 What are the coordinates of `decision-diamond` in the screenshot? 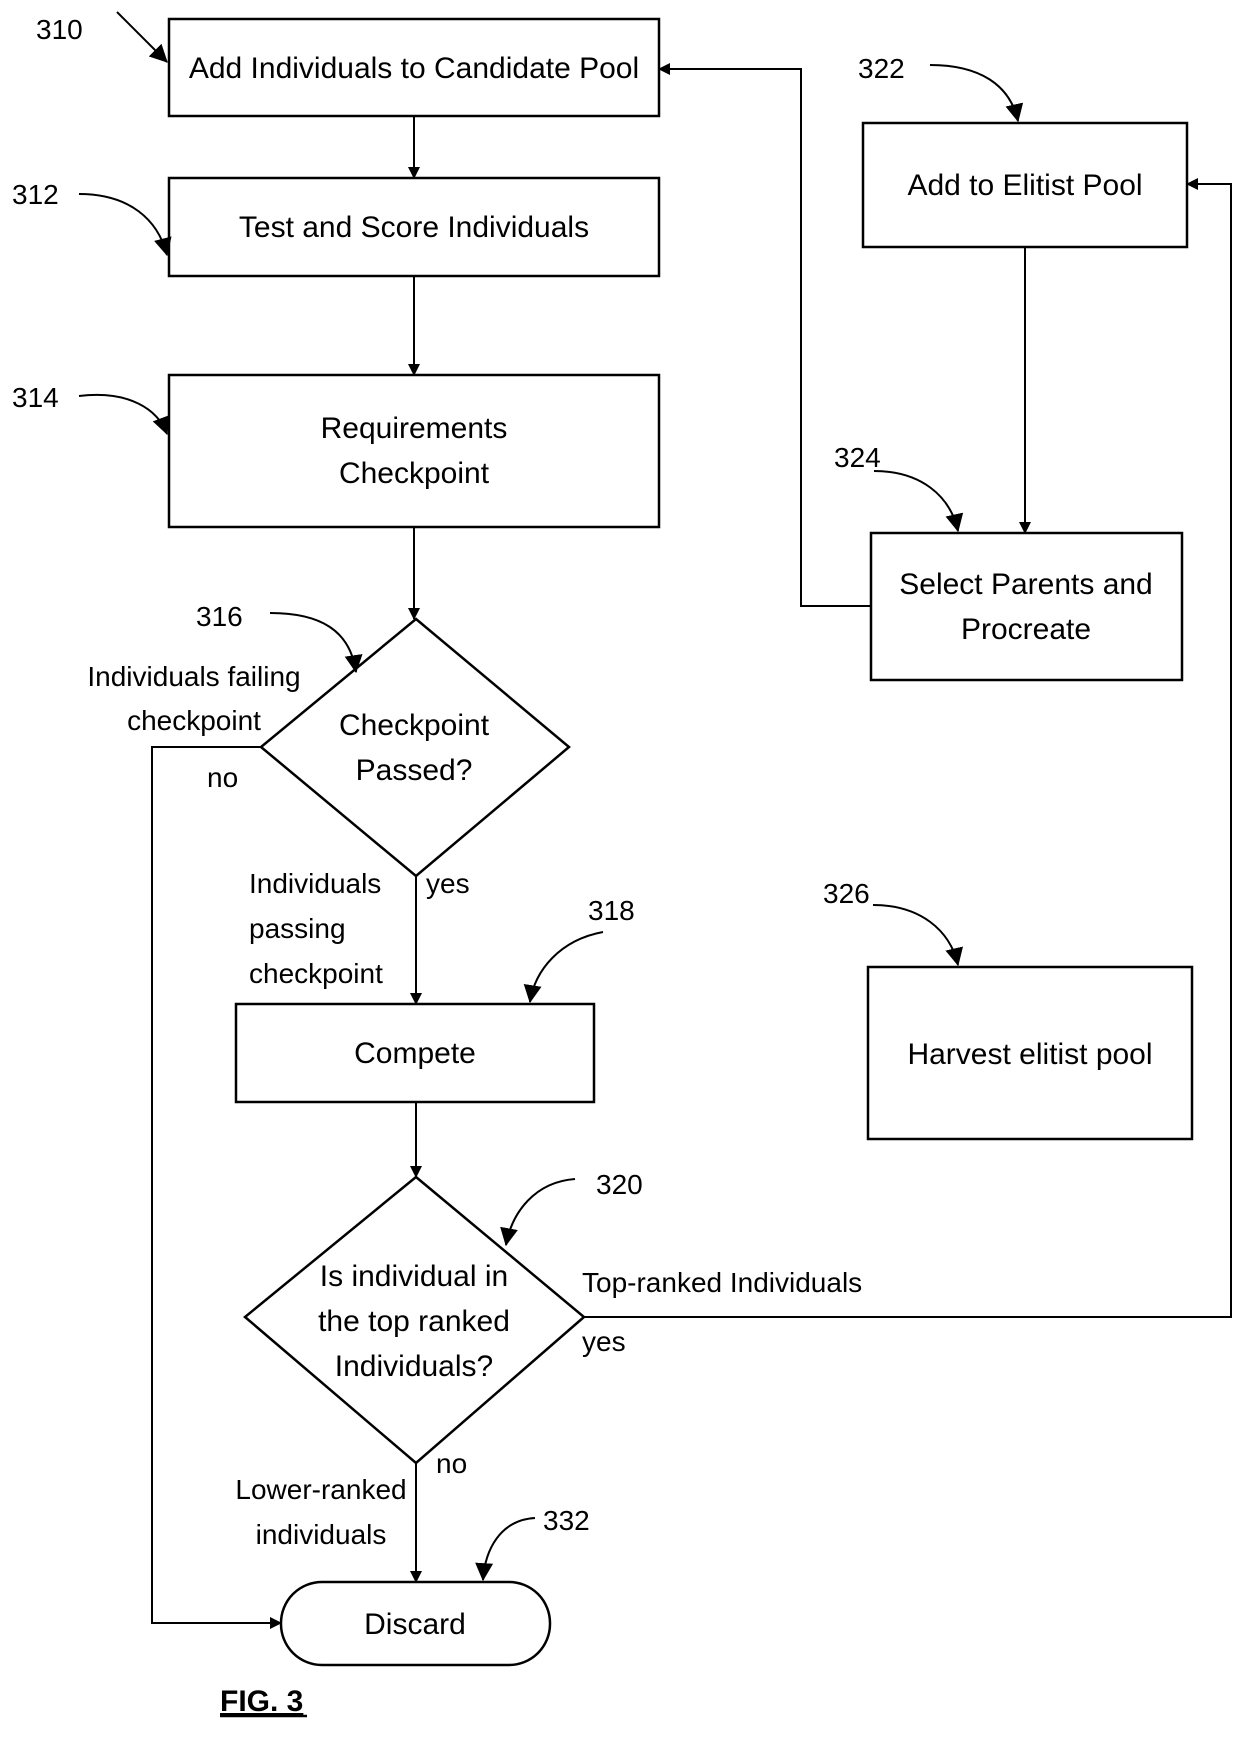 It's located at (415, 747).